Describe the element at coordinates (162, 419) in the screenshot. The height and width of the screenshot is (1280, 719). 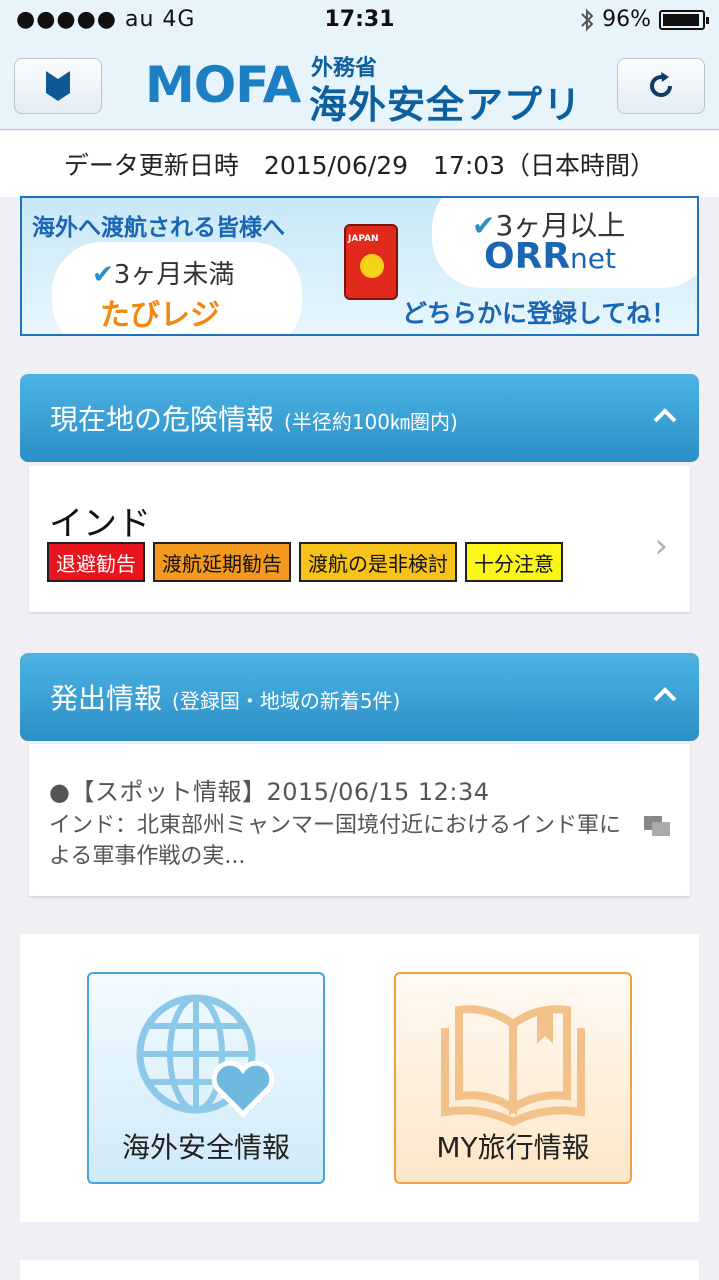
I see `danger-section-title: 現在地の危険情報` at that location.